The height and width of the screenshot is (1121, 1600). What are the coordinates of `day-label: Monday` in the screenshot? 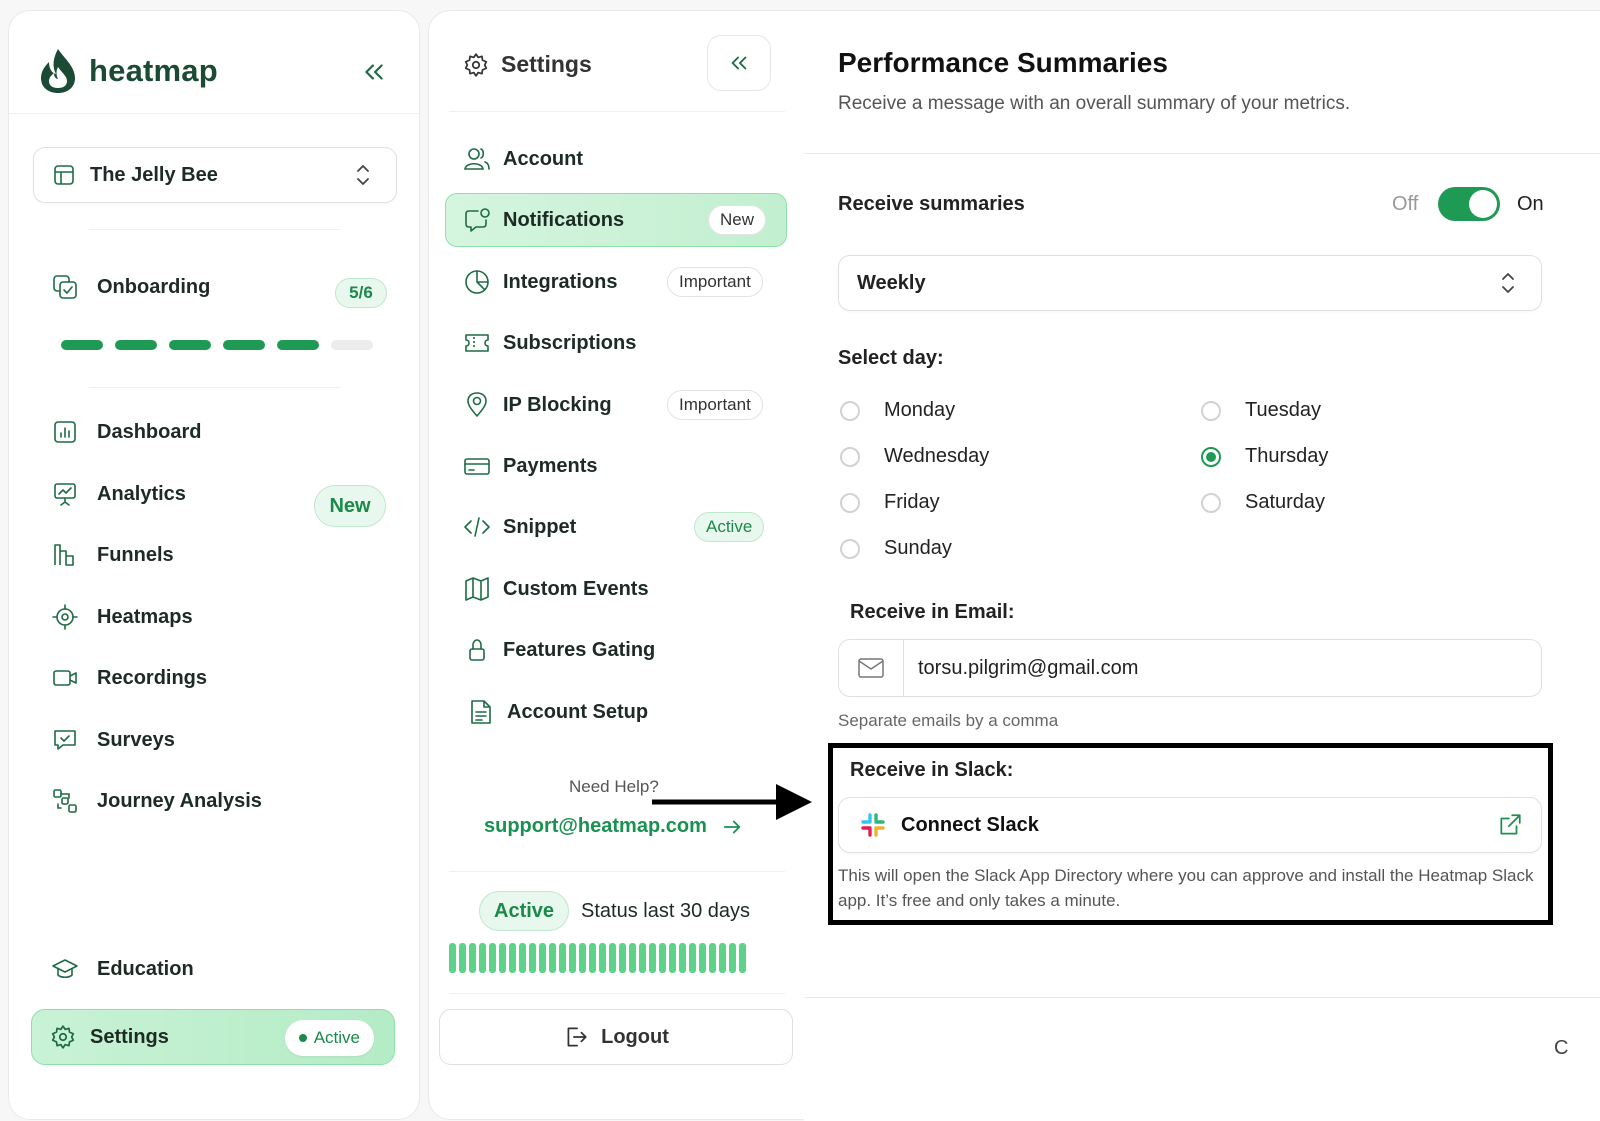 It's located at (920, 410).